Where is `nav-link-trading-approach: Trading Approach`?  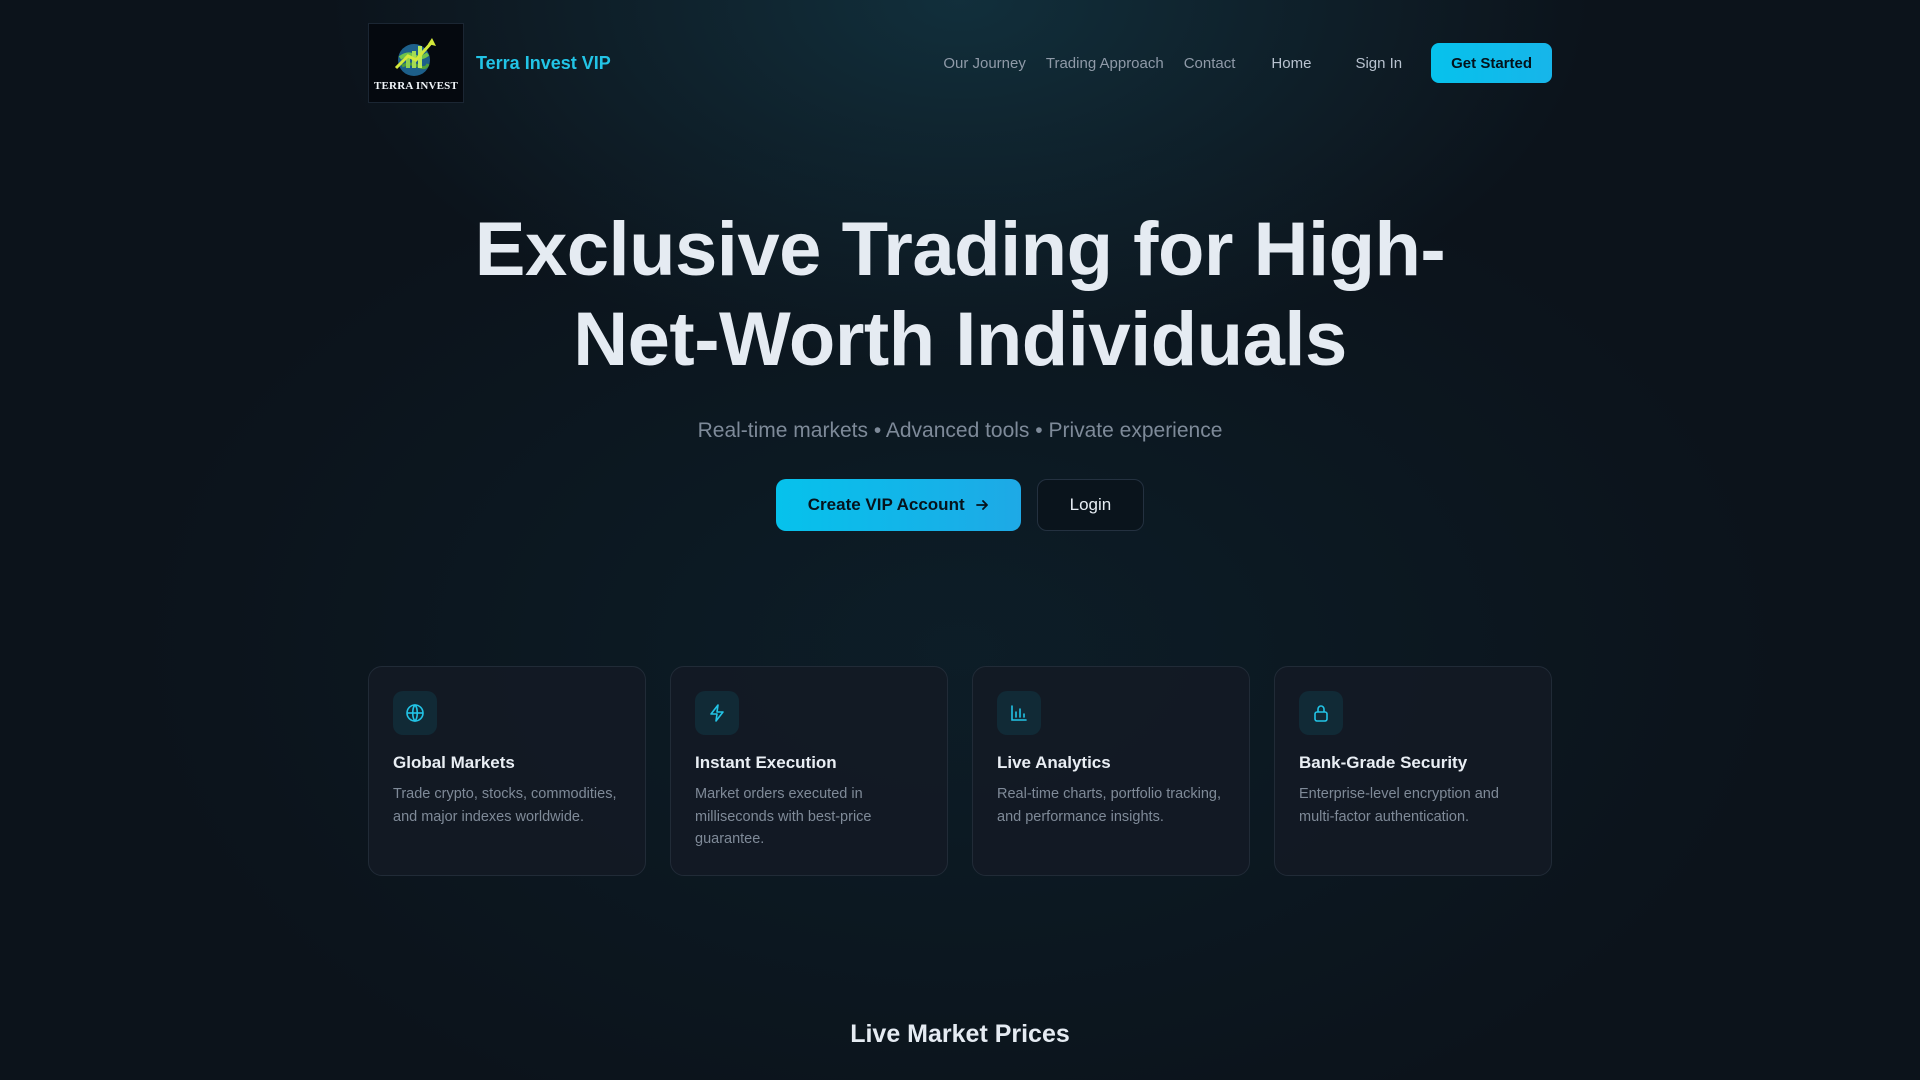
nav-link-trading-approach: Trading Approach is located at coordinates (1105, 63).